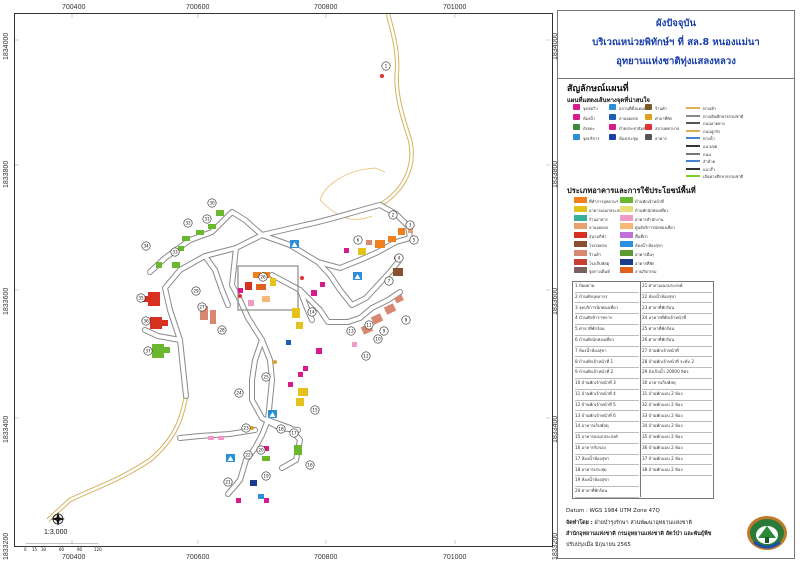  I want to click on updated-text: ปรับปรุงเมื่อ มิถุนายน 2565, so click(598, 545).